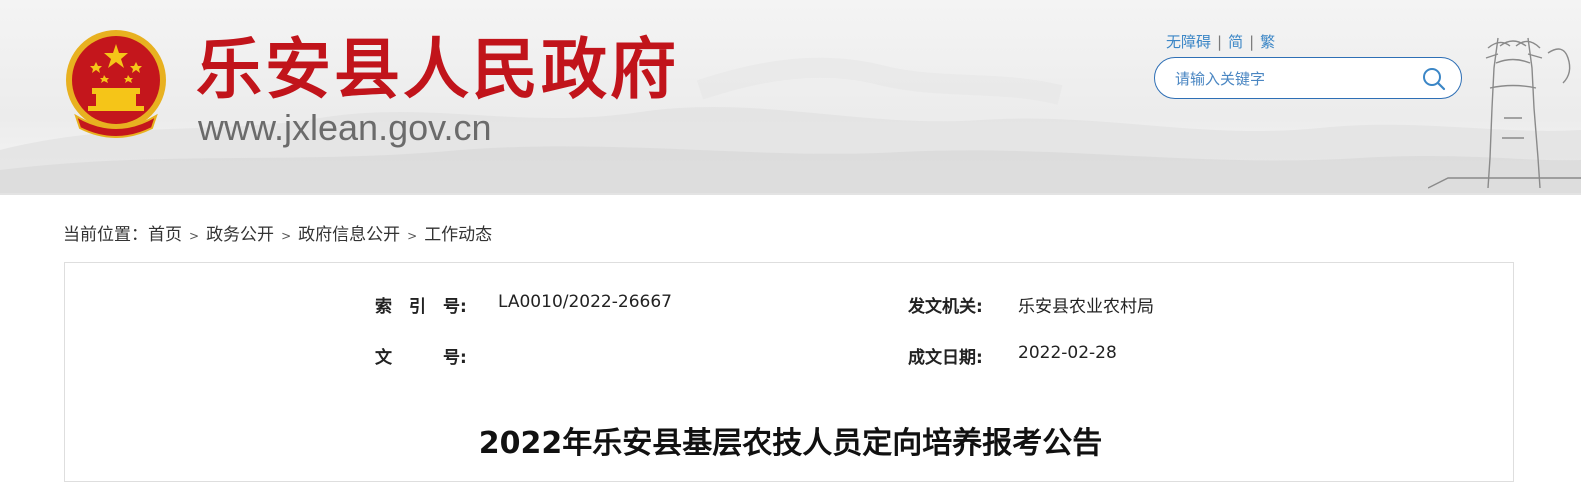  Describe the element at coordinates (116, 83) in the screenshot. I see `national-emblem-icon` at that location.